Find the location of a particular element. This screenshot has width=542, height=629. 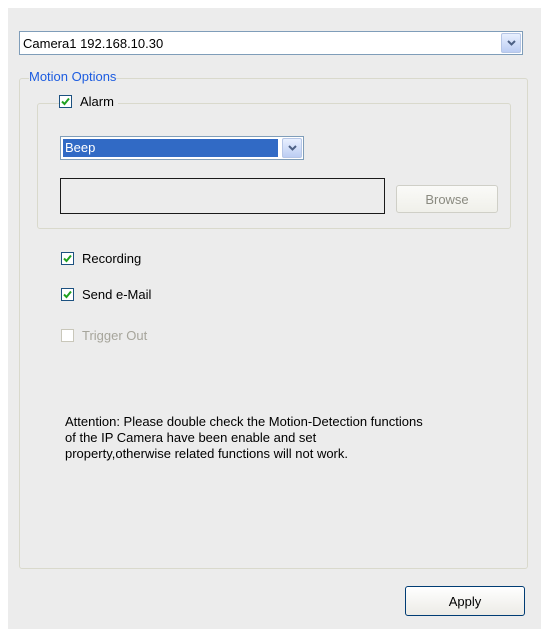

camera-select: Camera1 192.168.10.30 is located at coordinates (271, 43).